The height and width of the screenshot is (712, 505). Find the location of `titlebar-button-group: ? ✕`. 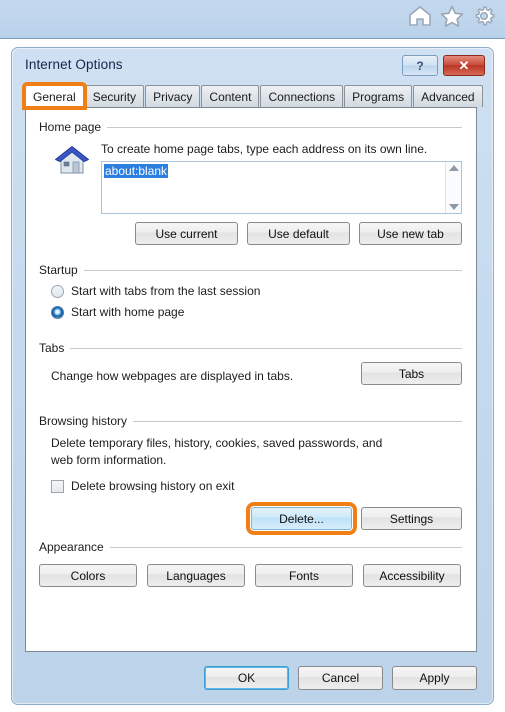

titlebar-button-group: ? ✕ is located at coordinates (443, 65).